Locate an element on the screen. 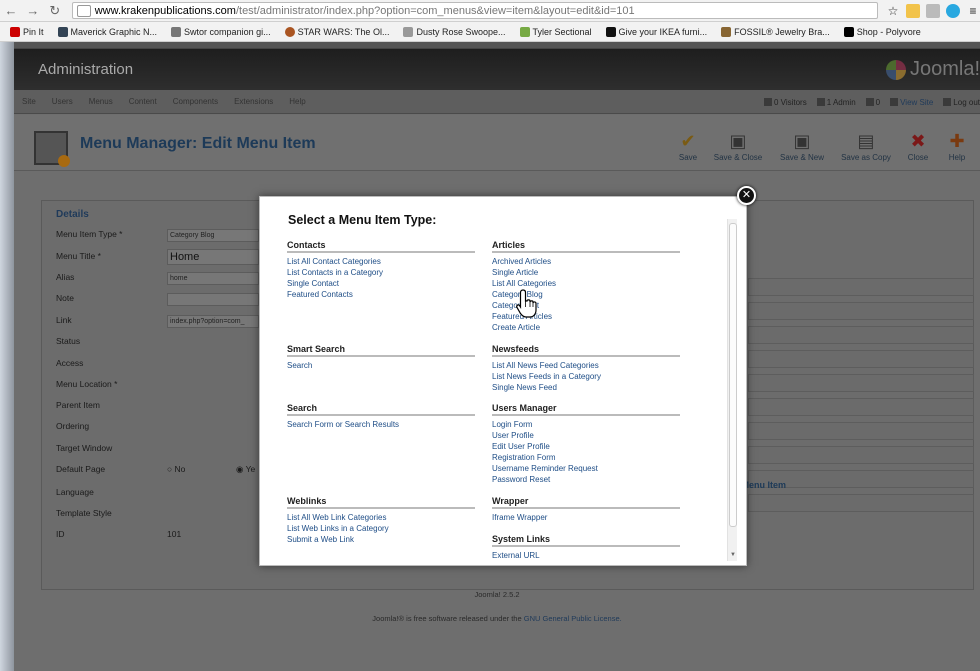 The width and height of the screenshot is (980, 671). link-featured-contacts: Featured Contacts is located at coordinates (381, 294).